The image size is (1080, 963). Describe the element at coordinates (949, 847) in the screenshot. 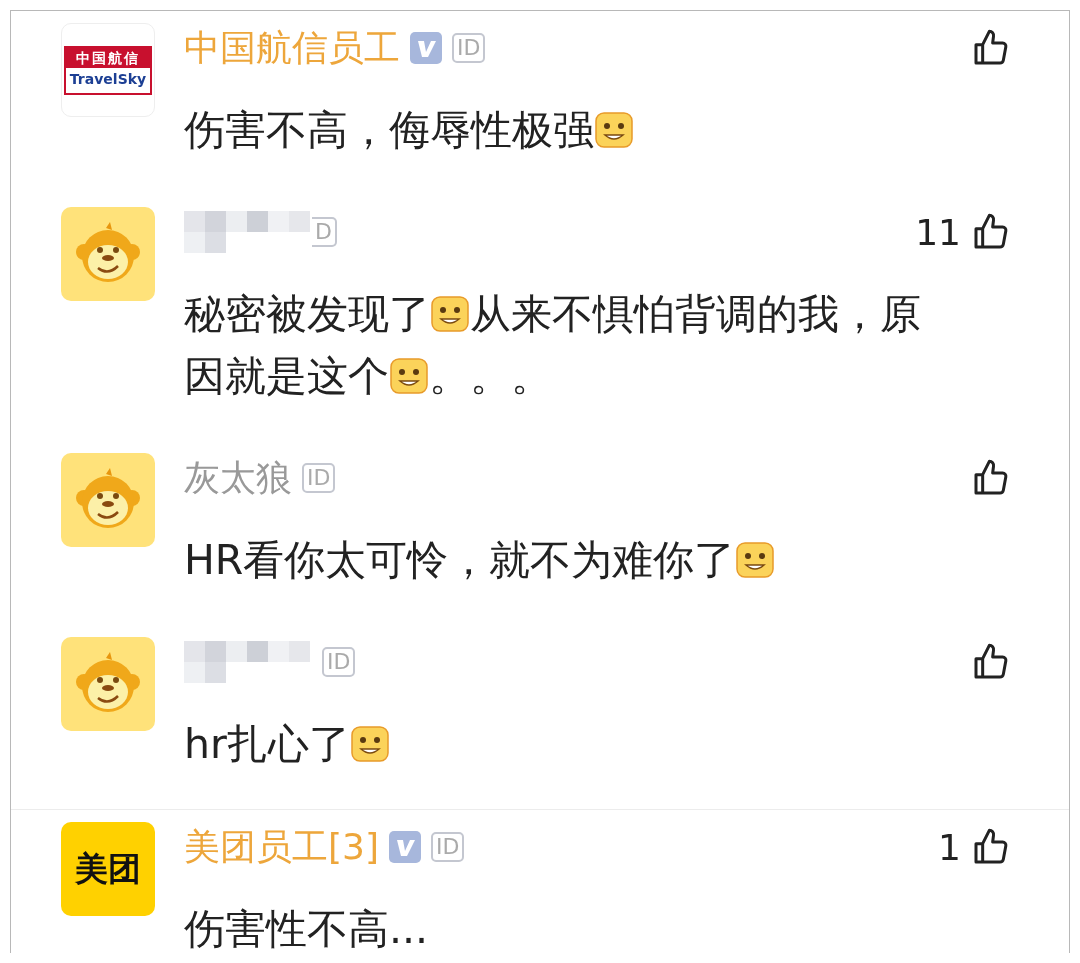

I see `like-count: 1` at that location.